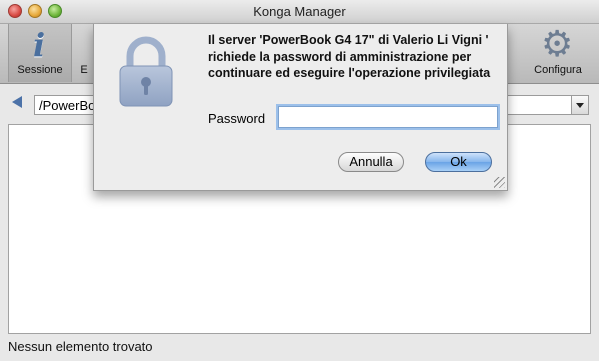 This screenshot has width=599, height=361. I want to click on status-text: Nessun elemento trovato, so click(80, 346).